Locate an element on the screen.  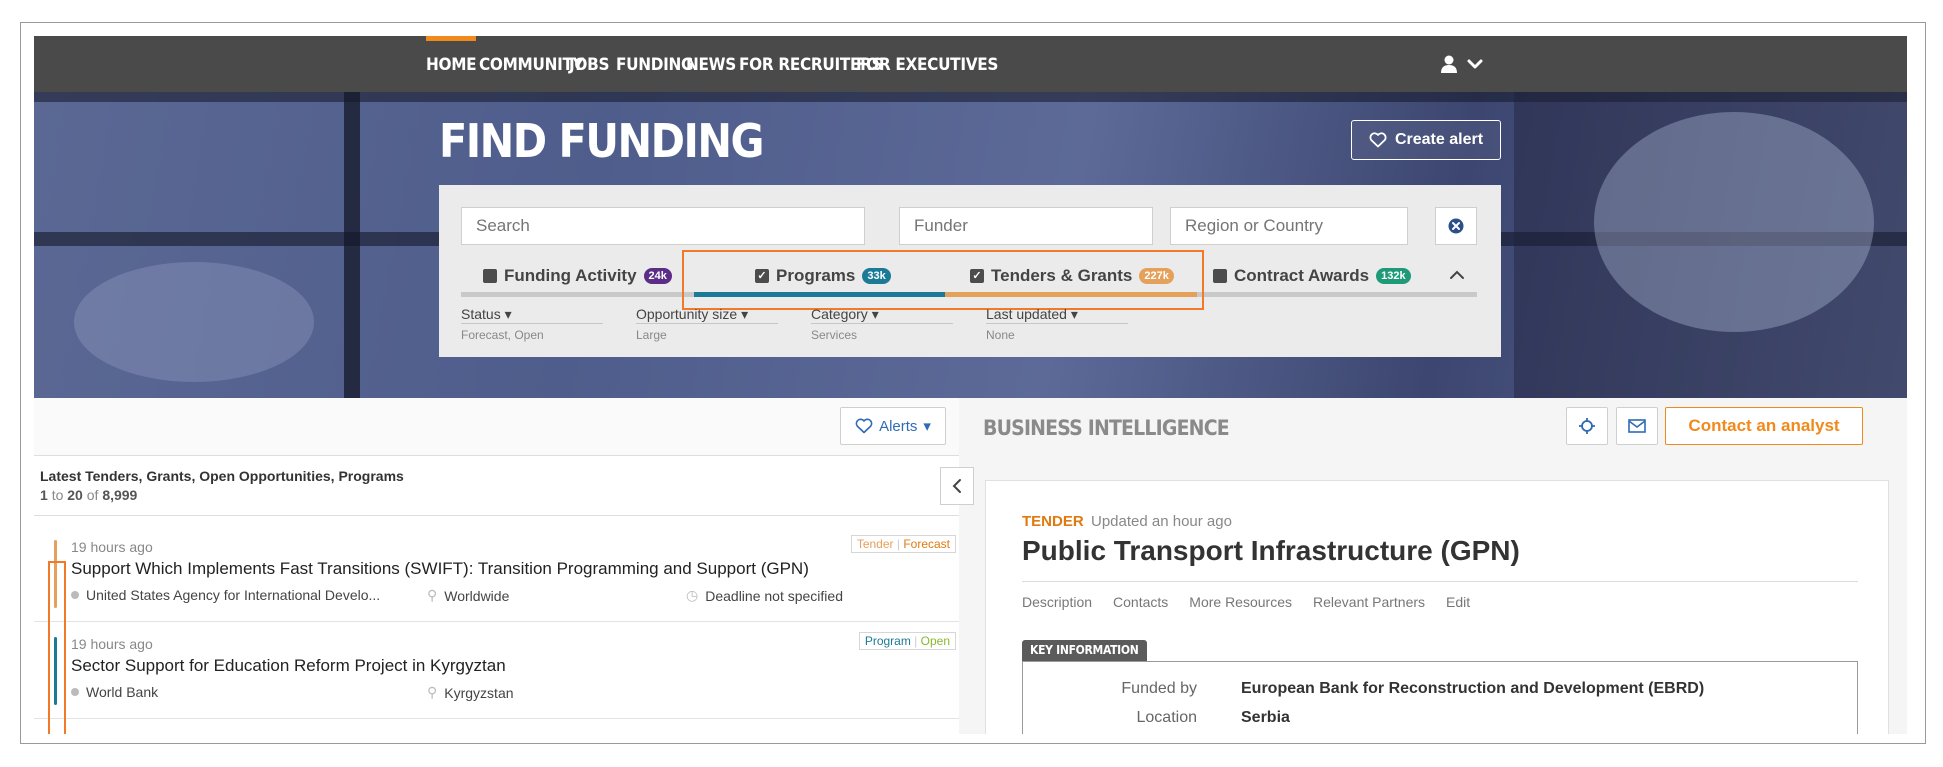
crosshair-icon is located at coordinates (1587, 426).